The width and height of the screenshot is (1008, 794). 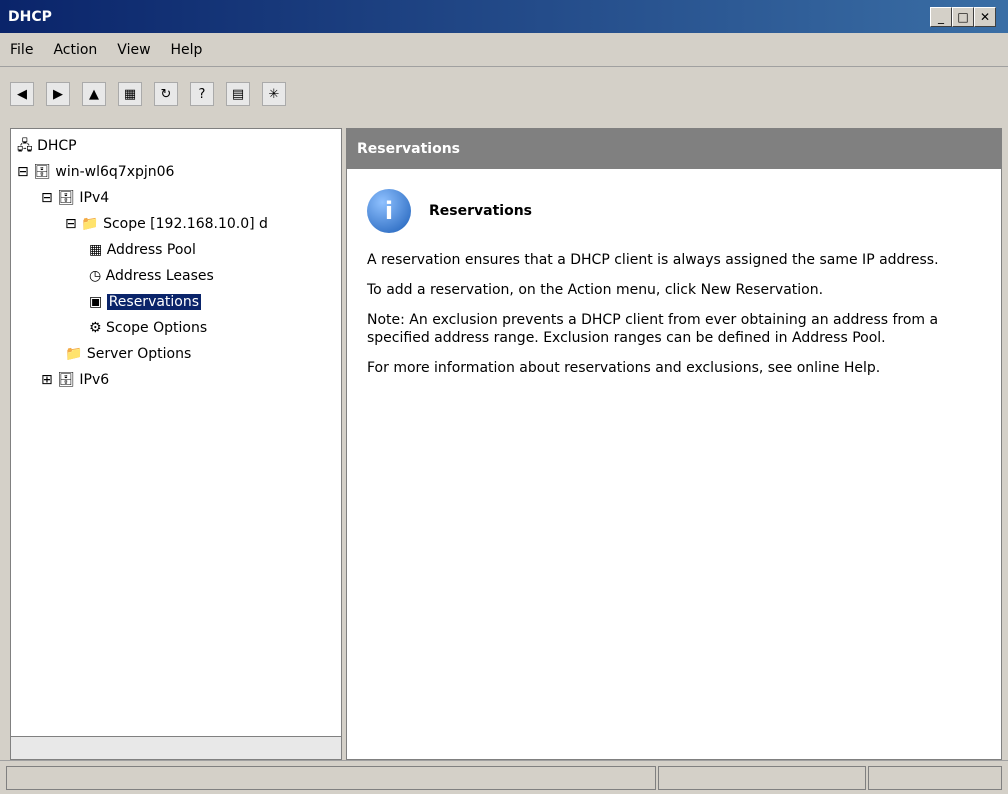 What do you see at coordinates (176, 747) in the screenshot?
I see `horizontal-scrollbar` at bounding box center [176, 747].